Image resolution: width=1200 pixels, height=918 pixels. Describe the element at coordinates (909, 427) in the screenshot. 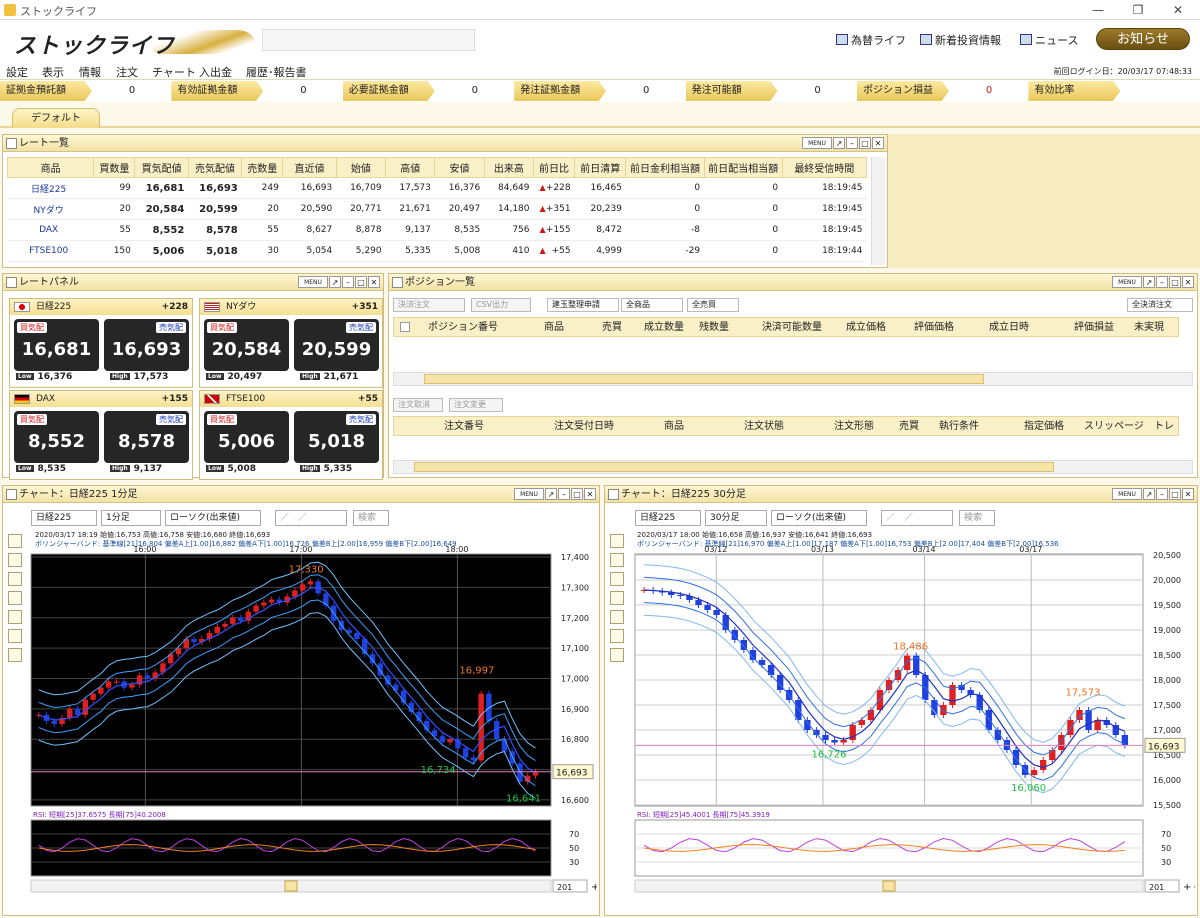

I see `order-column-header: 売買` at that location.